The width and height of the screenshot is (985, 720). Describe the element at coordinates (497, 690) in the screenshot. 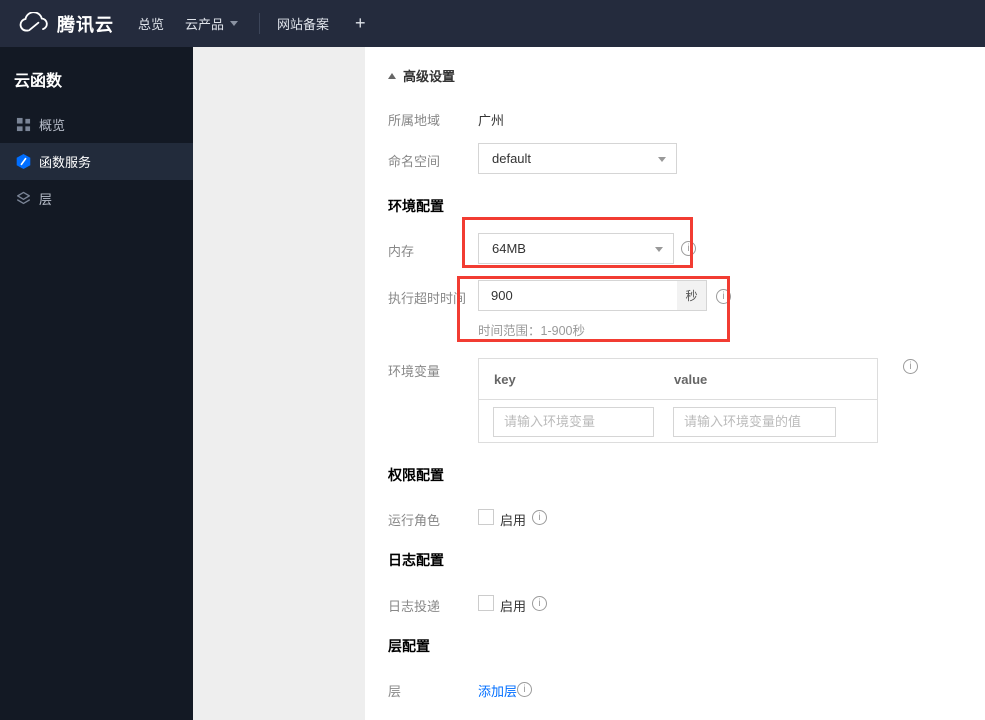

I see `add-layer-link: 添加层` at that location.